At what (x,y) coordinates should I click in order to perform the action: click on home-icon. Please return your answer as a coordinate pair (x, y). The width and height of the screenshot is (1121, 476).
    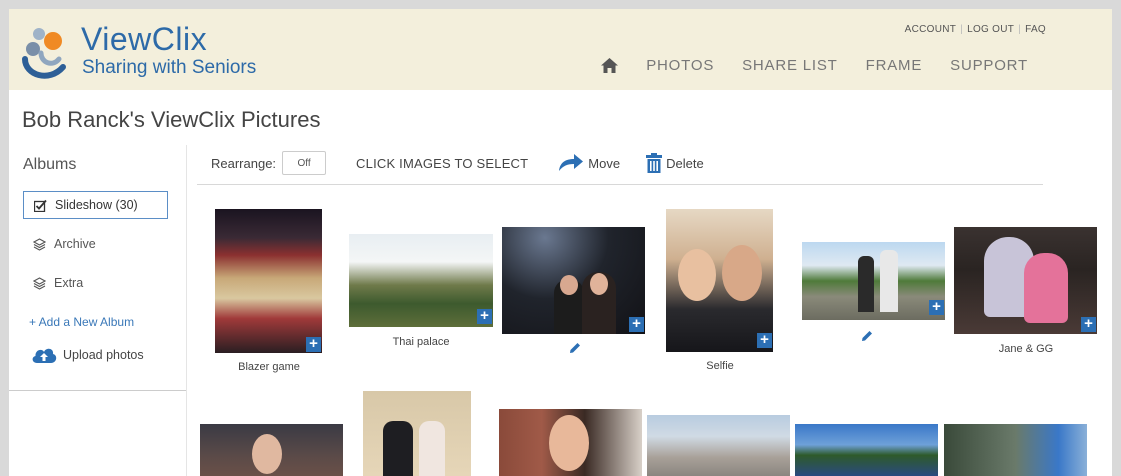
    Looking at the image, I should click on (610, 65).